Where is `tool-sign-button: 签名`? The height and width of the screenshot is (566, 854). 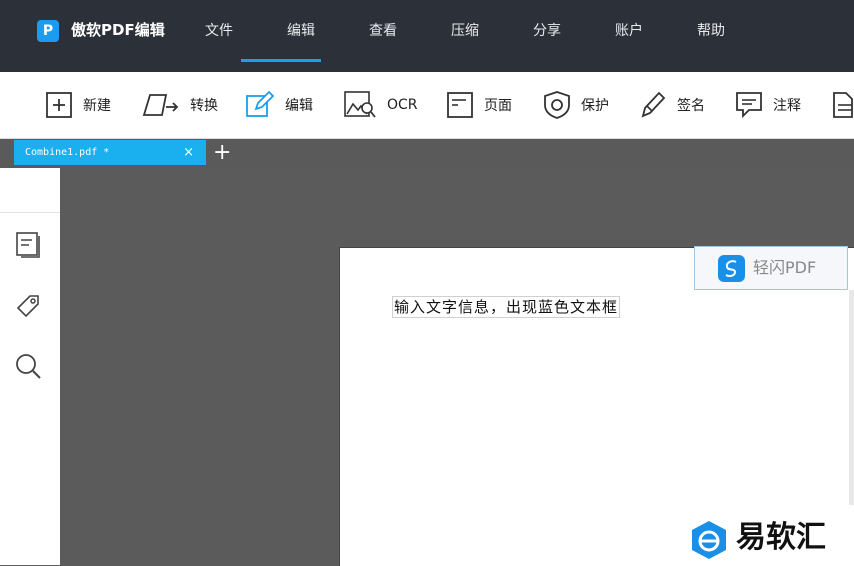
tool-sign-button: 签名 is located at coordinates (672, 105).